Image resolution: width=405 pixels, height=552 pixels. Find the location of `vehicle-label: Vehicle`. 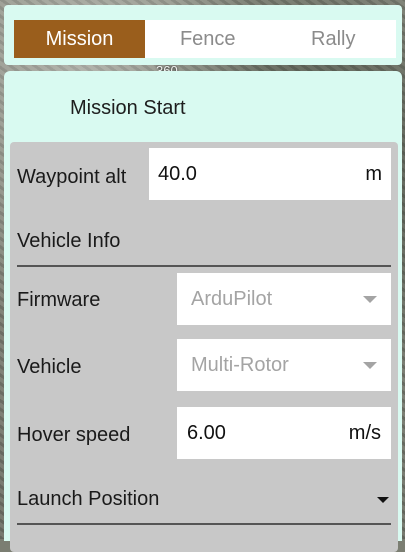

vehicle-label: Vehicle is located at coordinates (49, 367).